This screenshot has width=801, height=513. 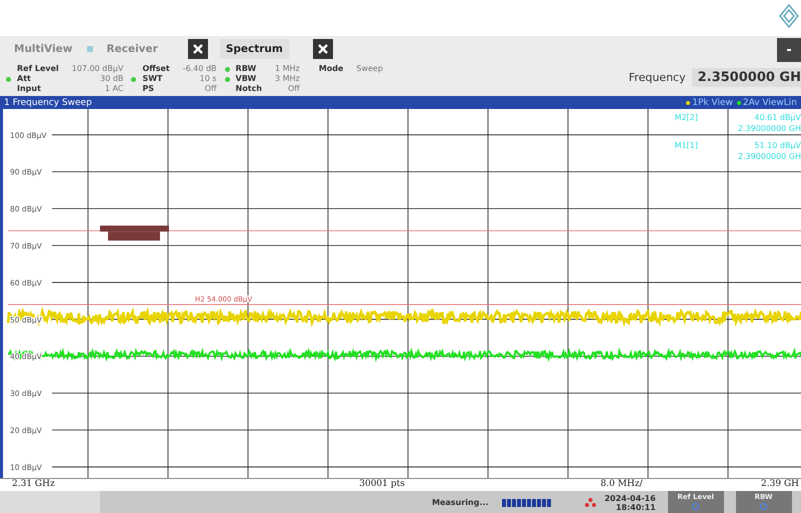 I want to click on marker-name: M2[2], so click(x=686, y=117).